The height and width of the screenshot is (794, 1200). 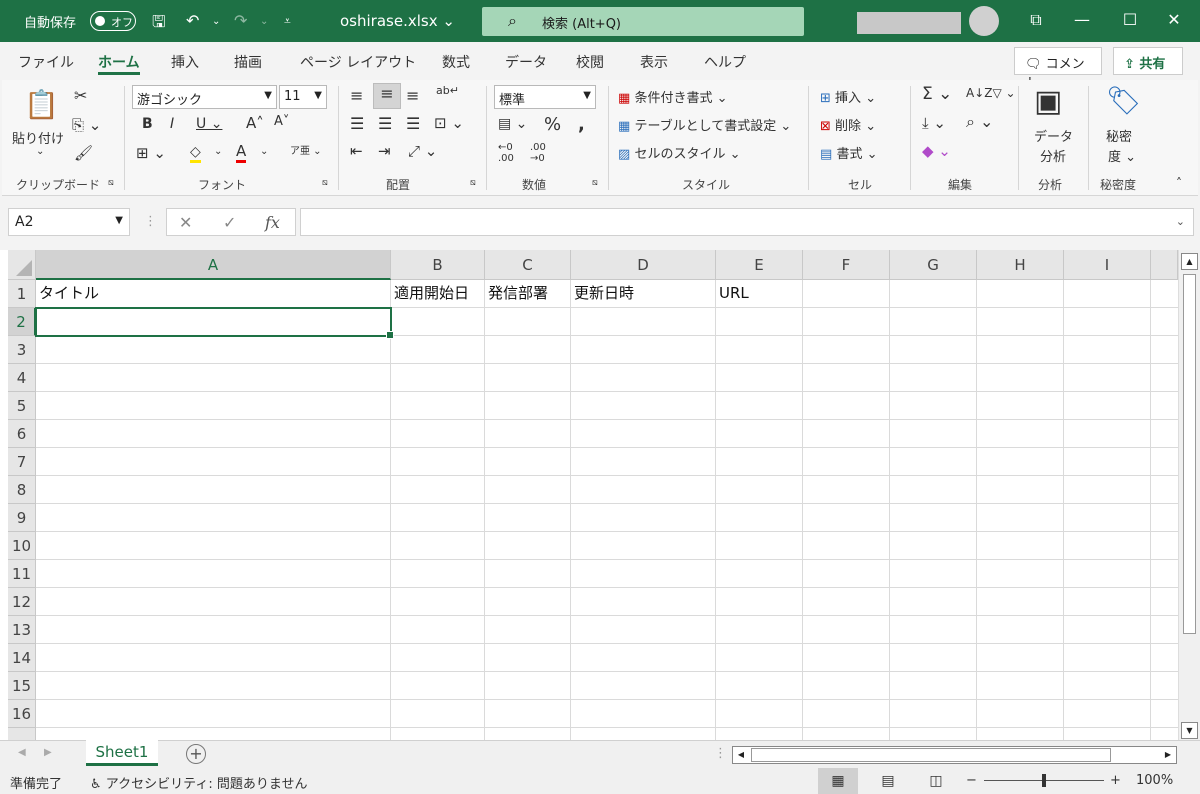 What do you see at coordinates (643, 265) in the screenshot?
I see `column-header-d: D` at bounding box center [643, 265].